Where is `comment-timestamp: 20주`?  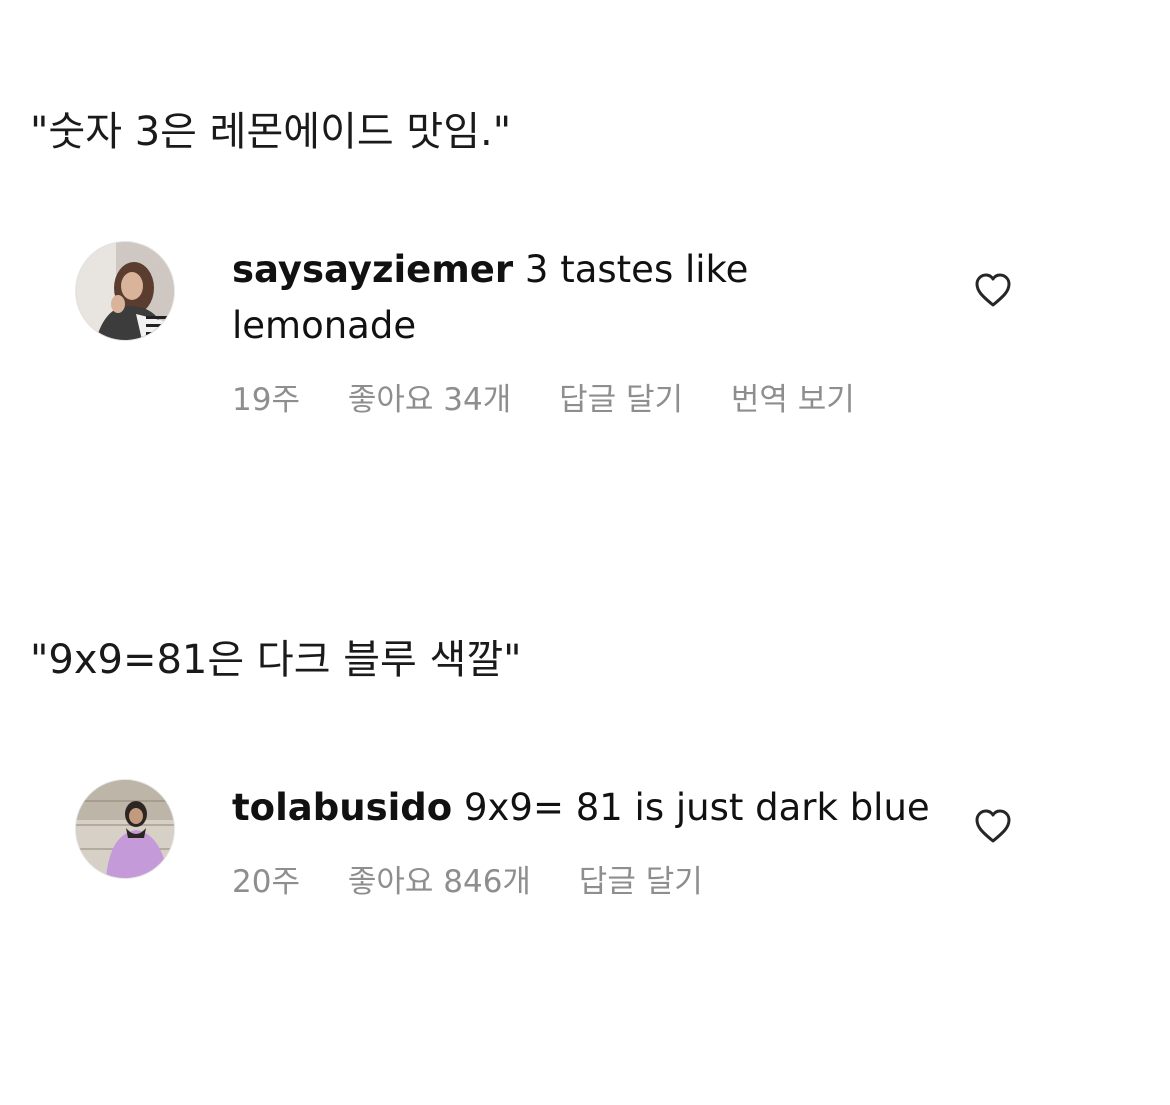 comment-timestamp: 20주 is located at coordinates (266, 882).